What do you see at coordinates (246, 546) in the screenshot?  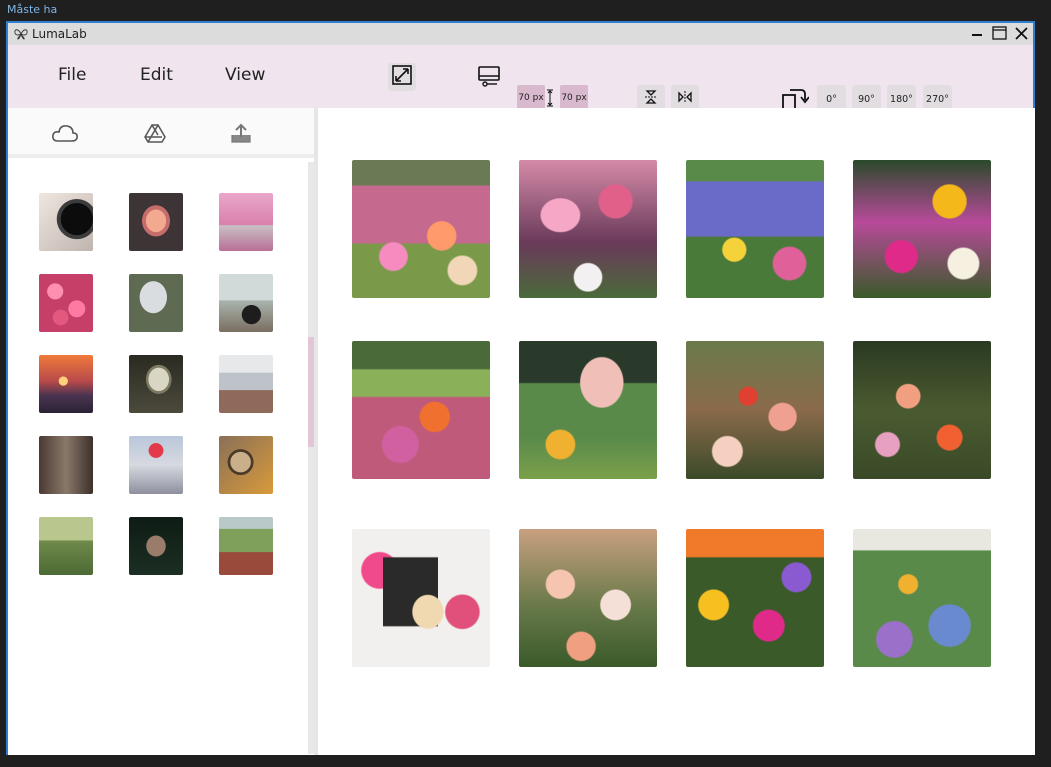 I see `thumbnail-woman-field` at bounding box center [246, 546].